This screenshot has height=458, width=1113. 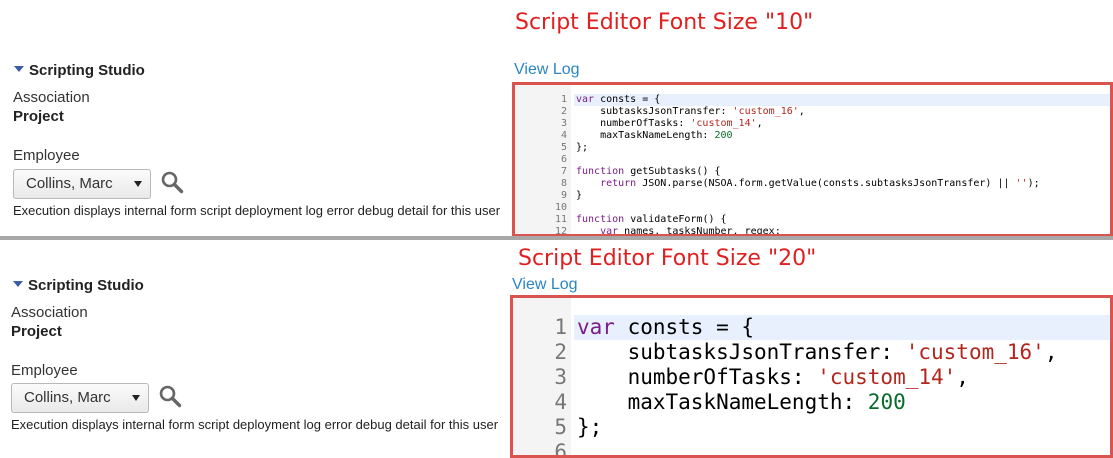 What do you see at coordinates (843, 196) in the screenshot?
I see `code-line: }` at bounding box center [843, 196].